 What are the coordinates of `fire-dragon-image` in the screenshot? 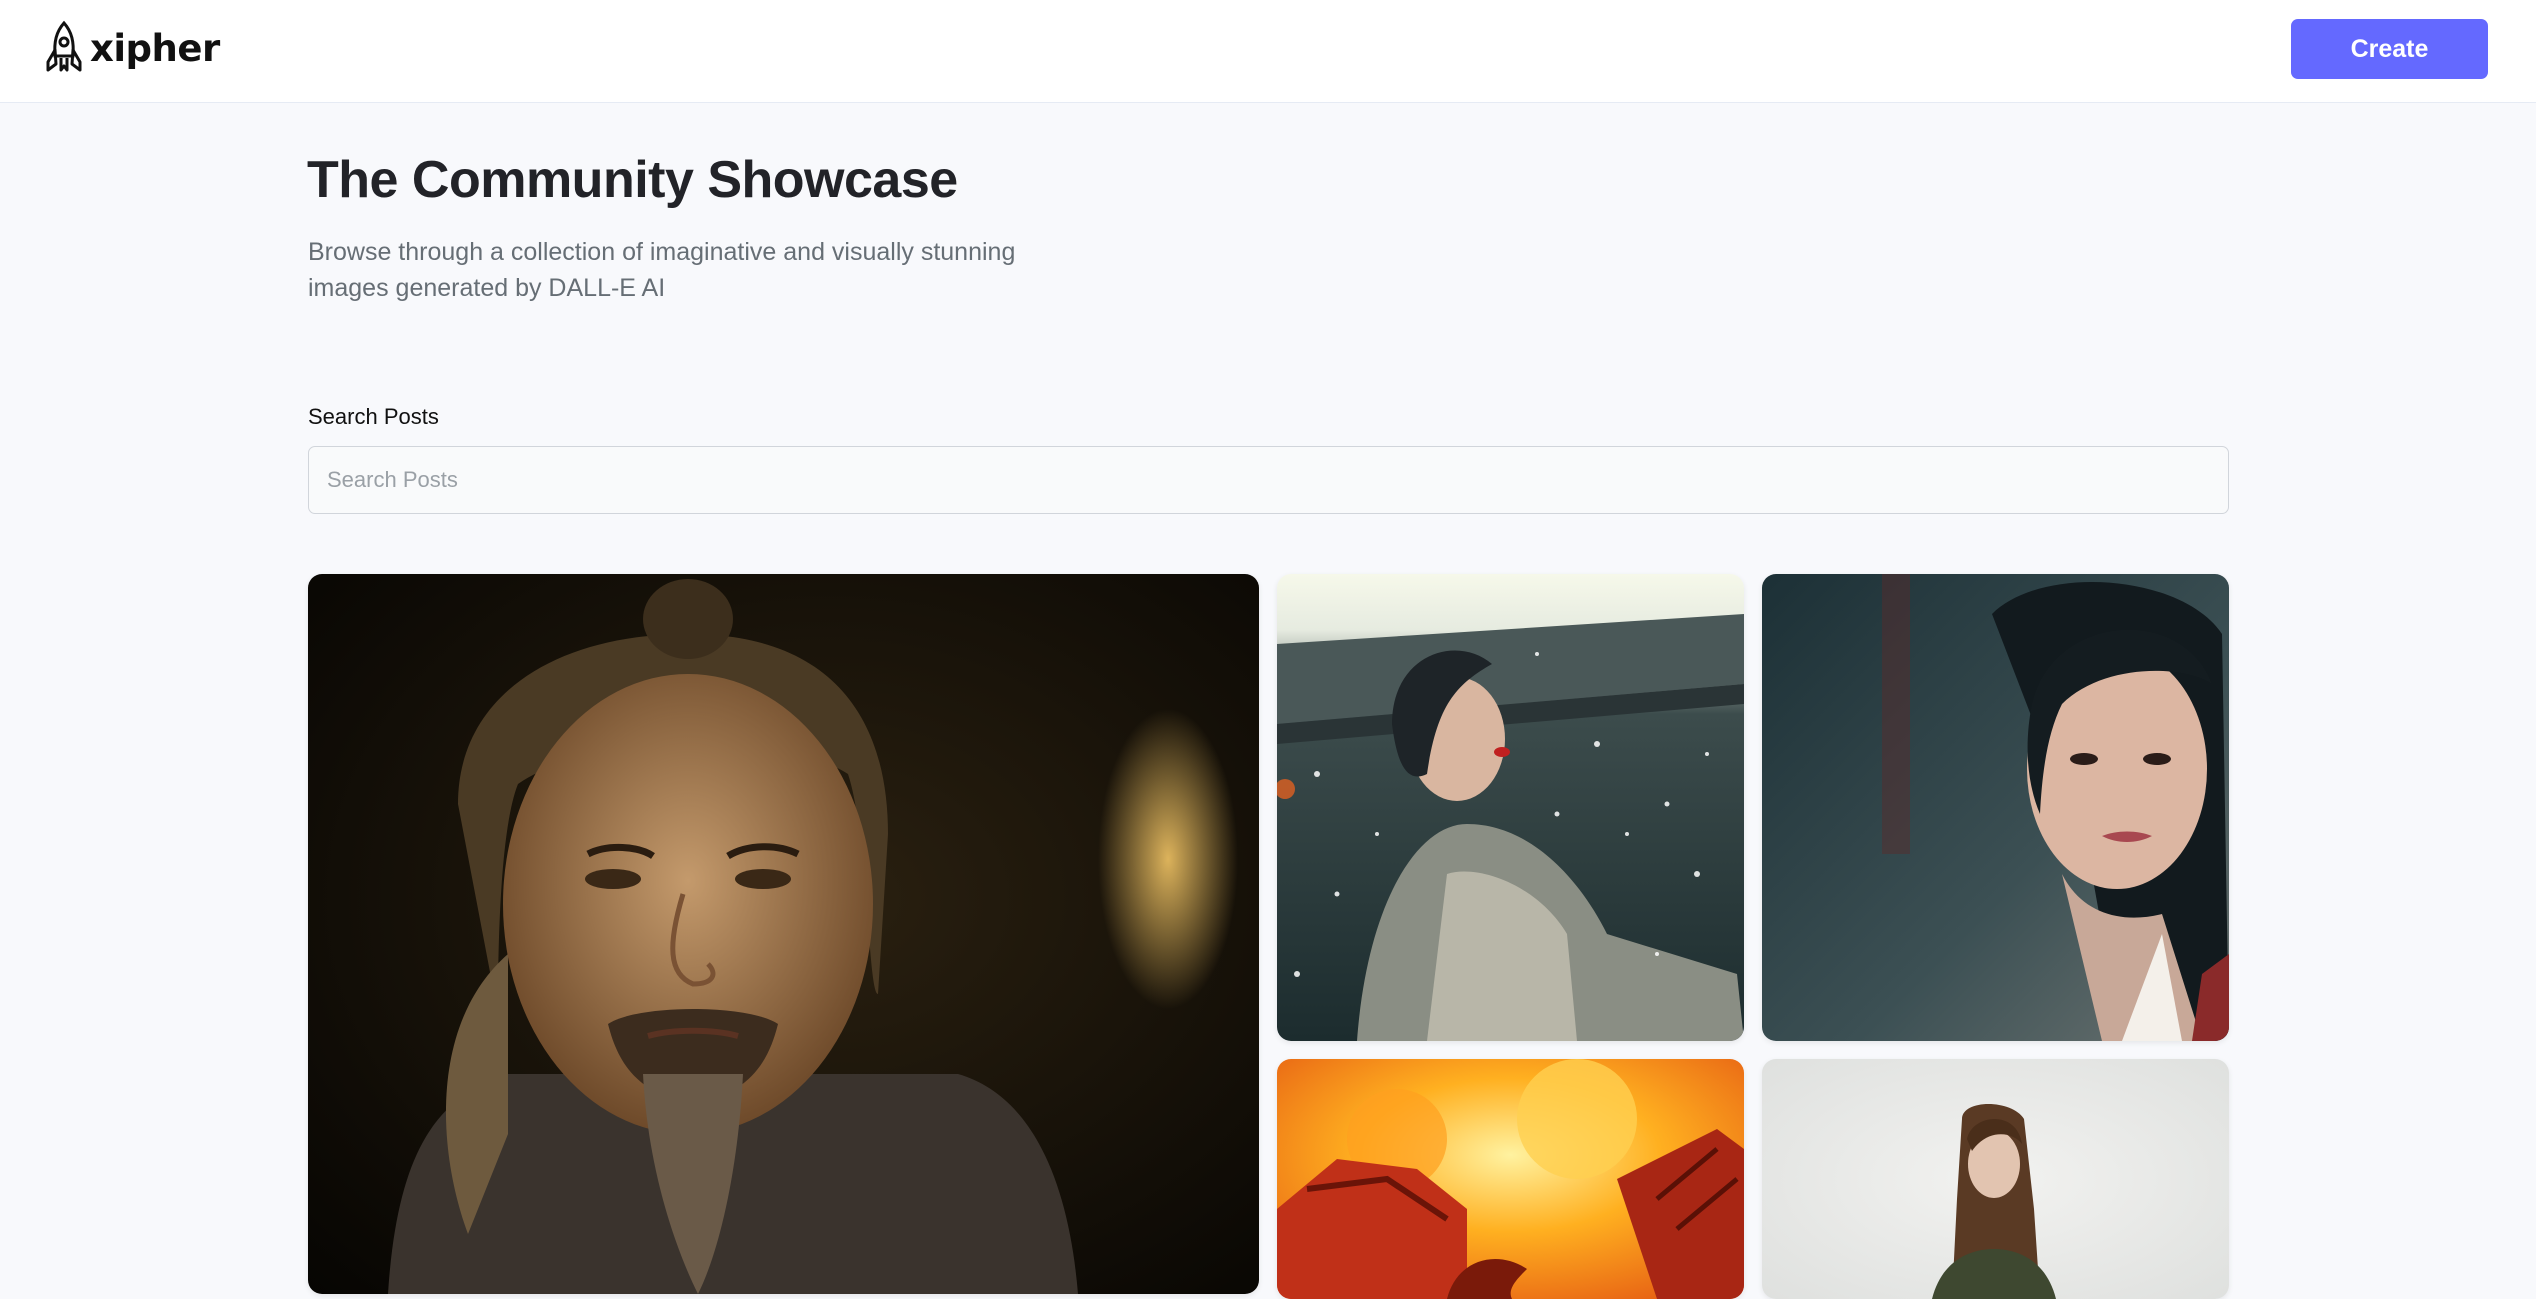 It's located at (1510, 1179).